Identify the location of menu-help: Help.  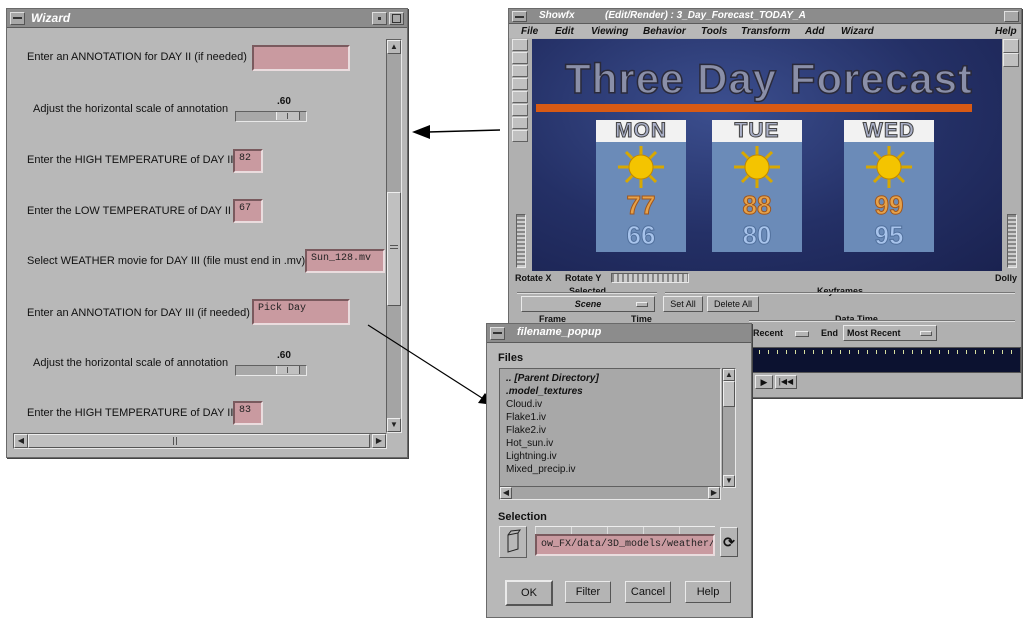
(1006, 31).